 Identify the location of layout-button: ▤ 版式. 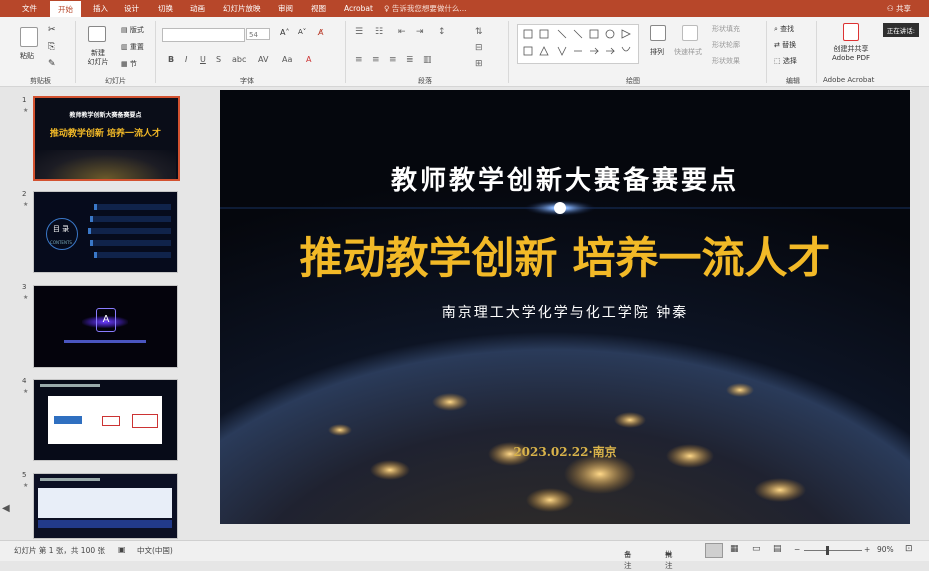
(132, 30).